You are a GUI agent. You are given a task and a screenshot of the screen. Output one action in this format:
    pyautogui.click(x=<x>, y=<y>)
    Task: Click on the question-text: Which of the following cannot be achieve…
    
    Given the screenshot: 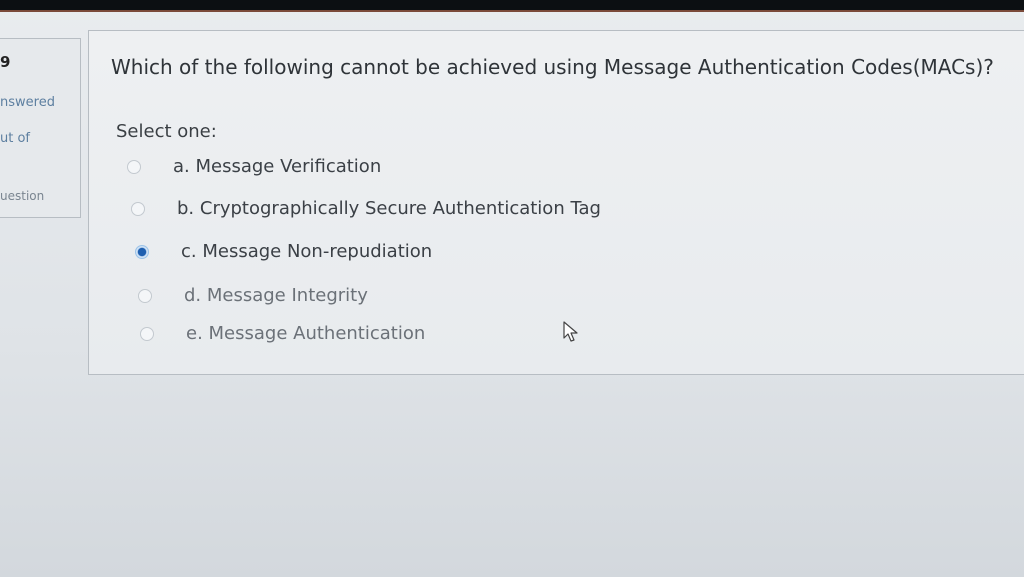 What is the action you would take?
    pyautogui.click(x=552, y=67)
    